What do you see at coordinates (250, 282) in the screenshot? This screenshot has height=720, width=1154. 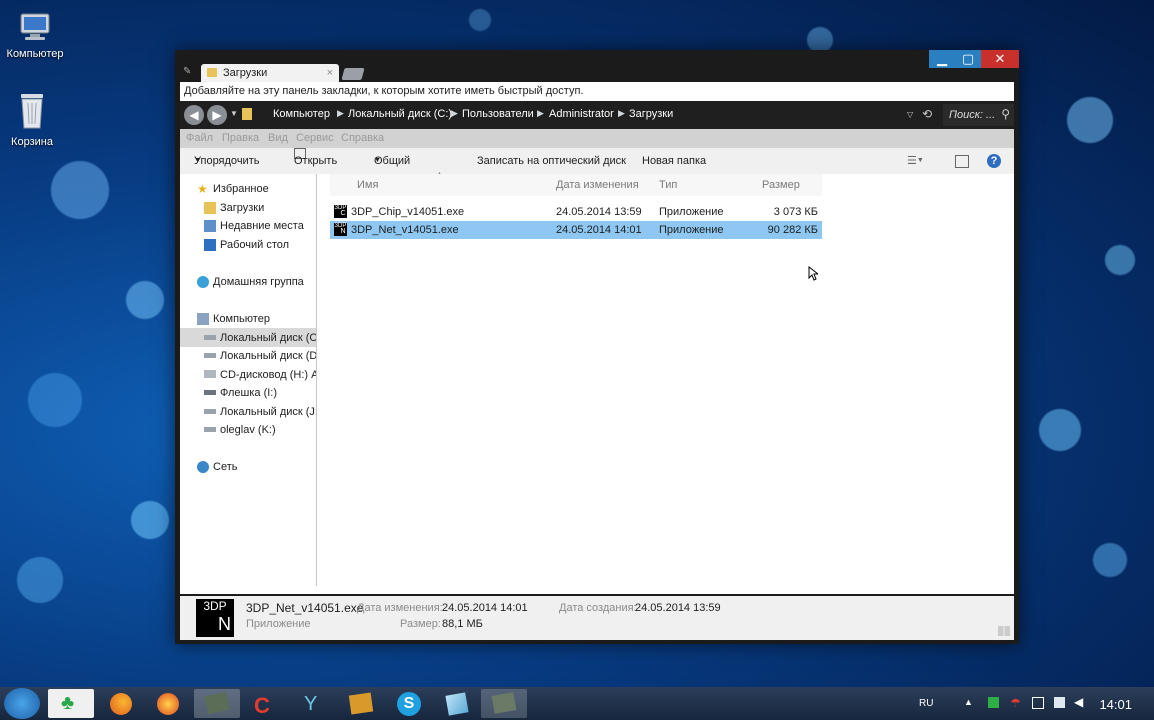 I see `nav-homegroup: Домашняя группа` at bounding box center [250, 282].